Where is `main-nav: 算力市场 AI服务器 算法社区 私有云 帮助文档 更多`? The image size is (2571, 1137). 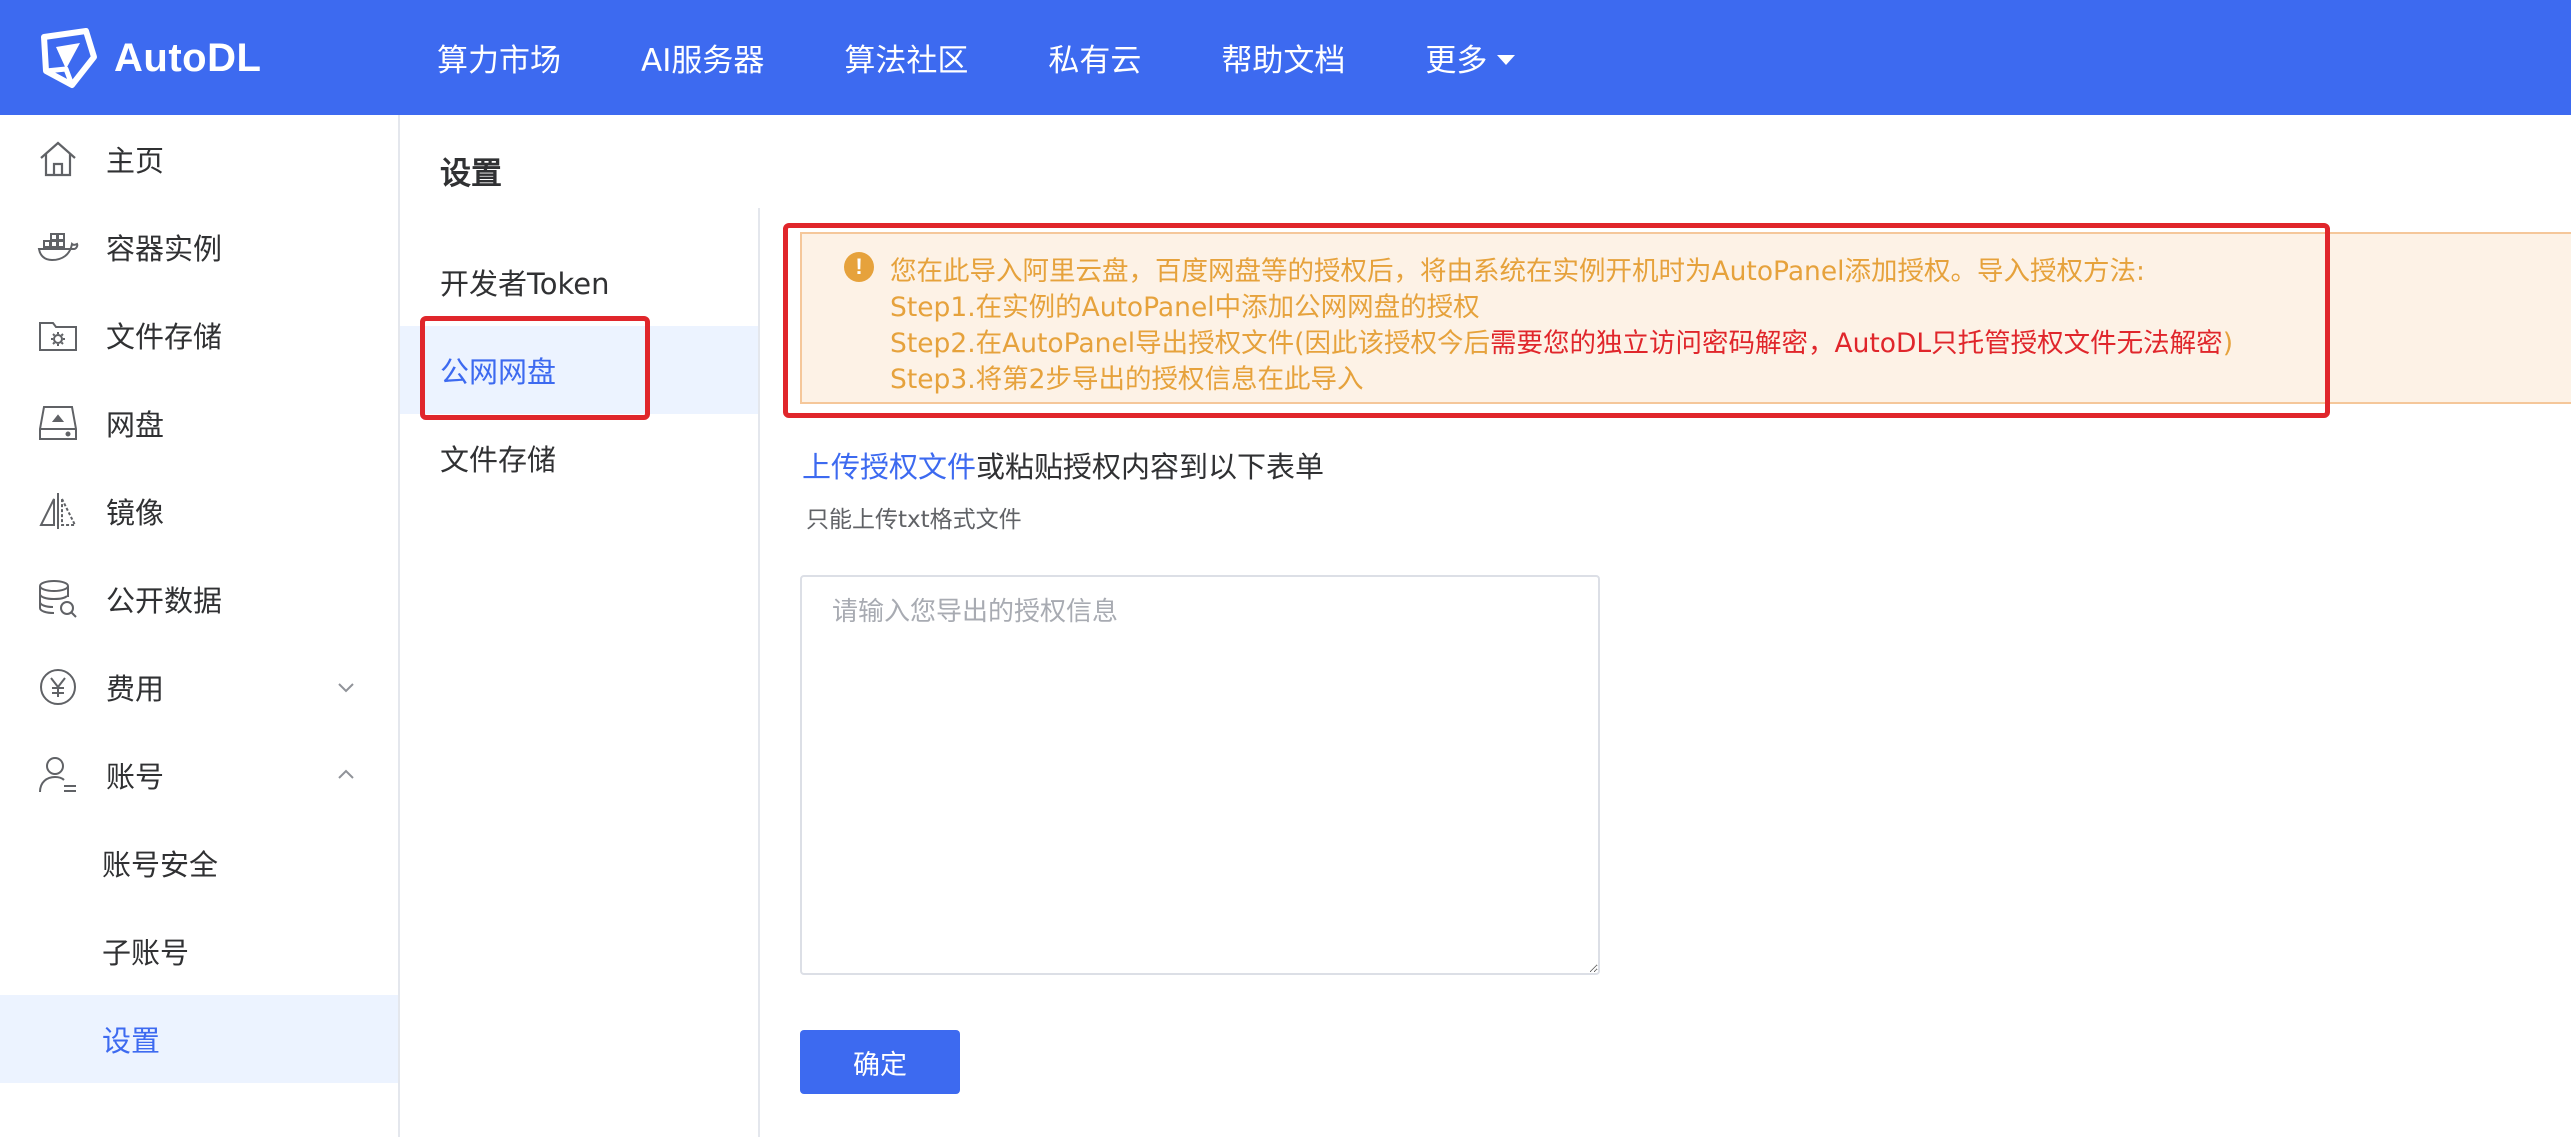 main-nav: 算力市场 AI服务器 算法社区 私有云 帮助文档 更多 is located at coordinates (1016, 57).